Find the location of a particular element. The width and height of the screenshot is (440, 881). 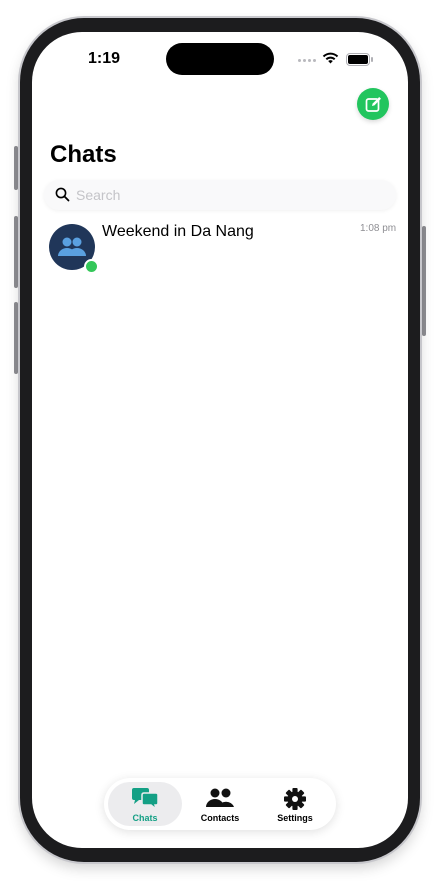

page-title: Chats is located at coordinates (83, 154).